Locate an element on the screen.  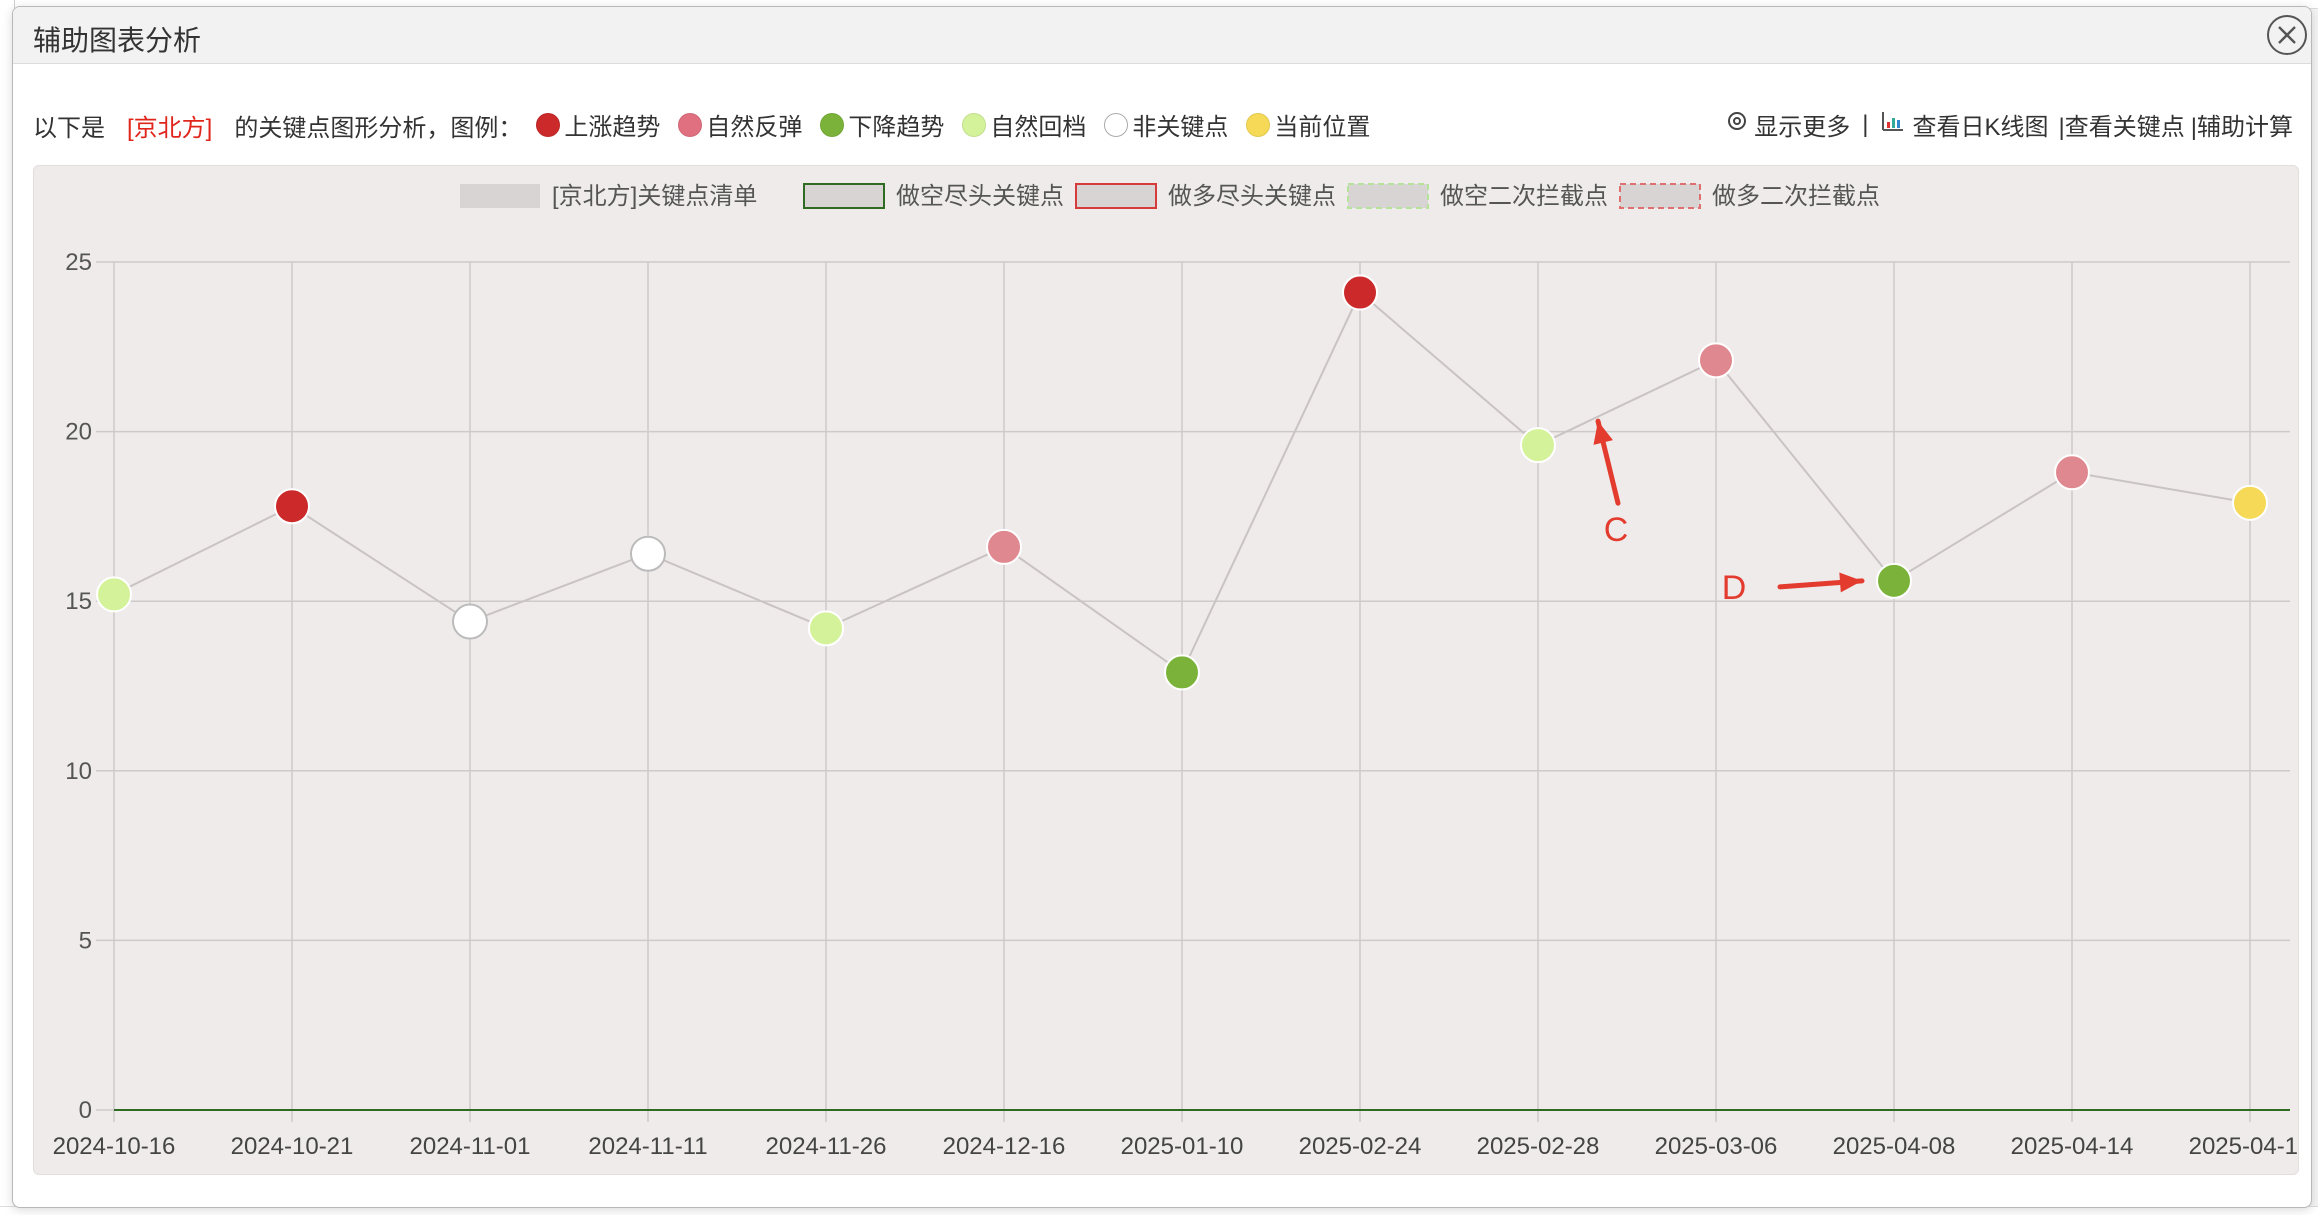
legend-label: 自然反弹 is located at coordinates (754, 127).